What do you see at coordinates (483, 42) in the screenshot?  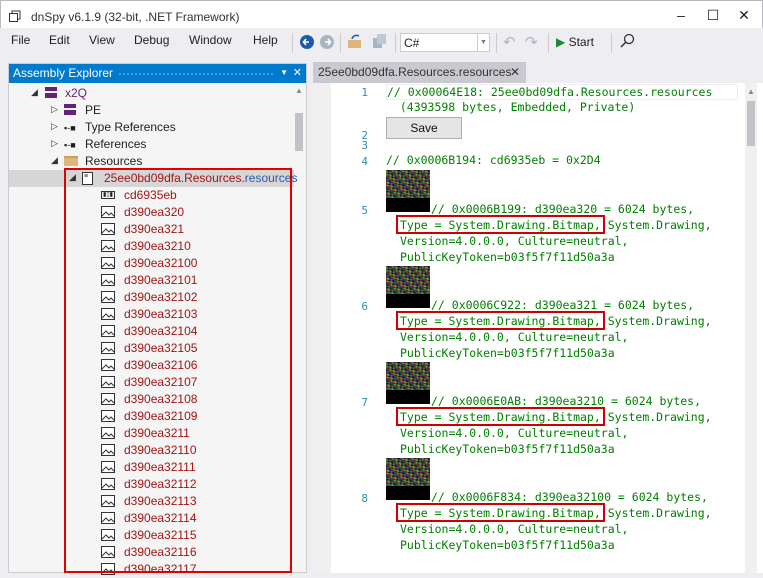 I see `chevron-down-icon: ▼` at bounding box center [483, 42].